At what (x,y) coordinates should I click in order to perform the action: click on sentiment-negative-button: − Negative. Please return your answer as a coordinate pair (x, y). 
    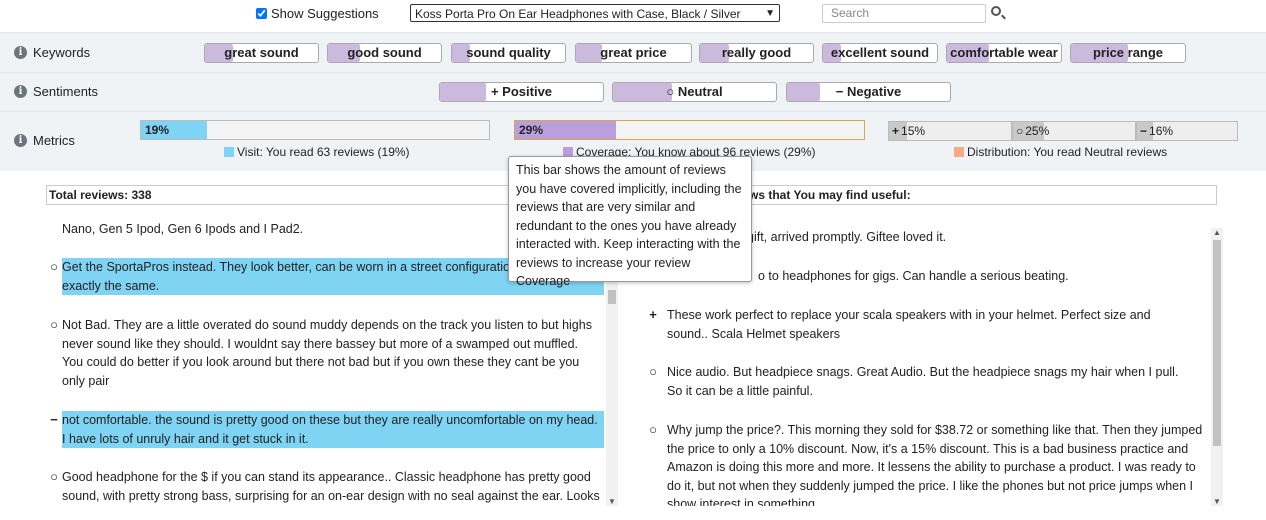
    Looking at the image, I should click on (868, 92).